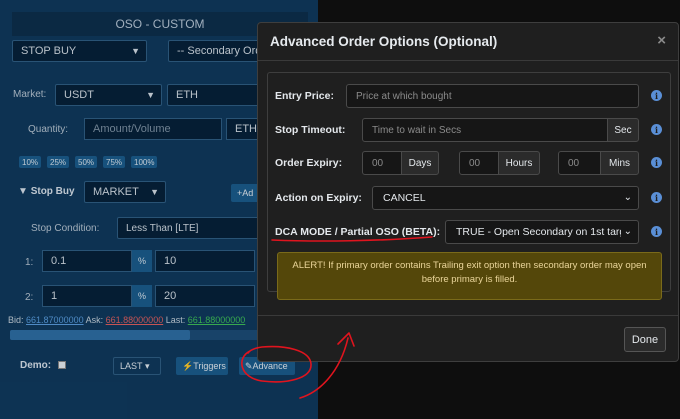  What do you see at coordinates (661, 40) in the screenshot?
I see `close-icon: ×` at bounding box center [661, 40].